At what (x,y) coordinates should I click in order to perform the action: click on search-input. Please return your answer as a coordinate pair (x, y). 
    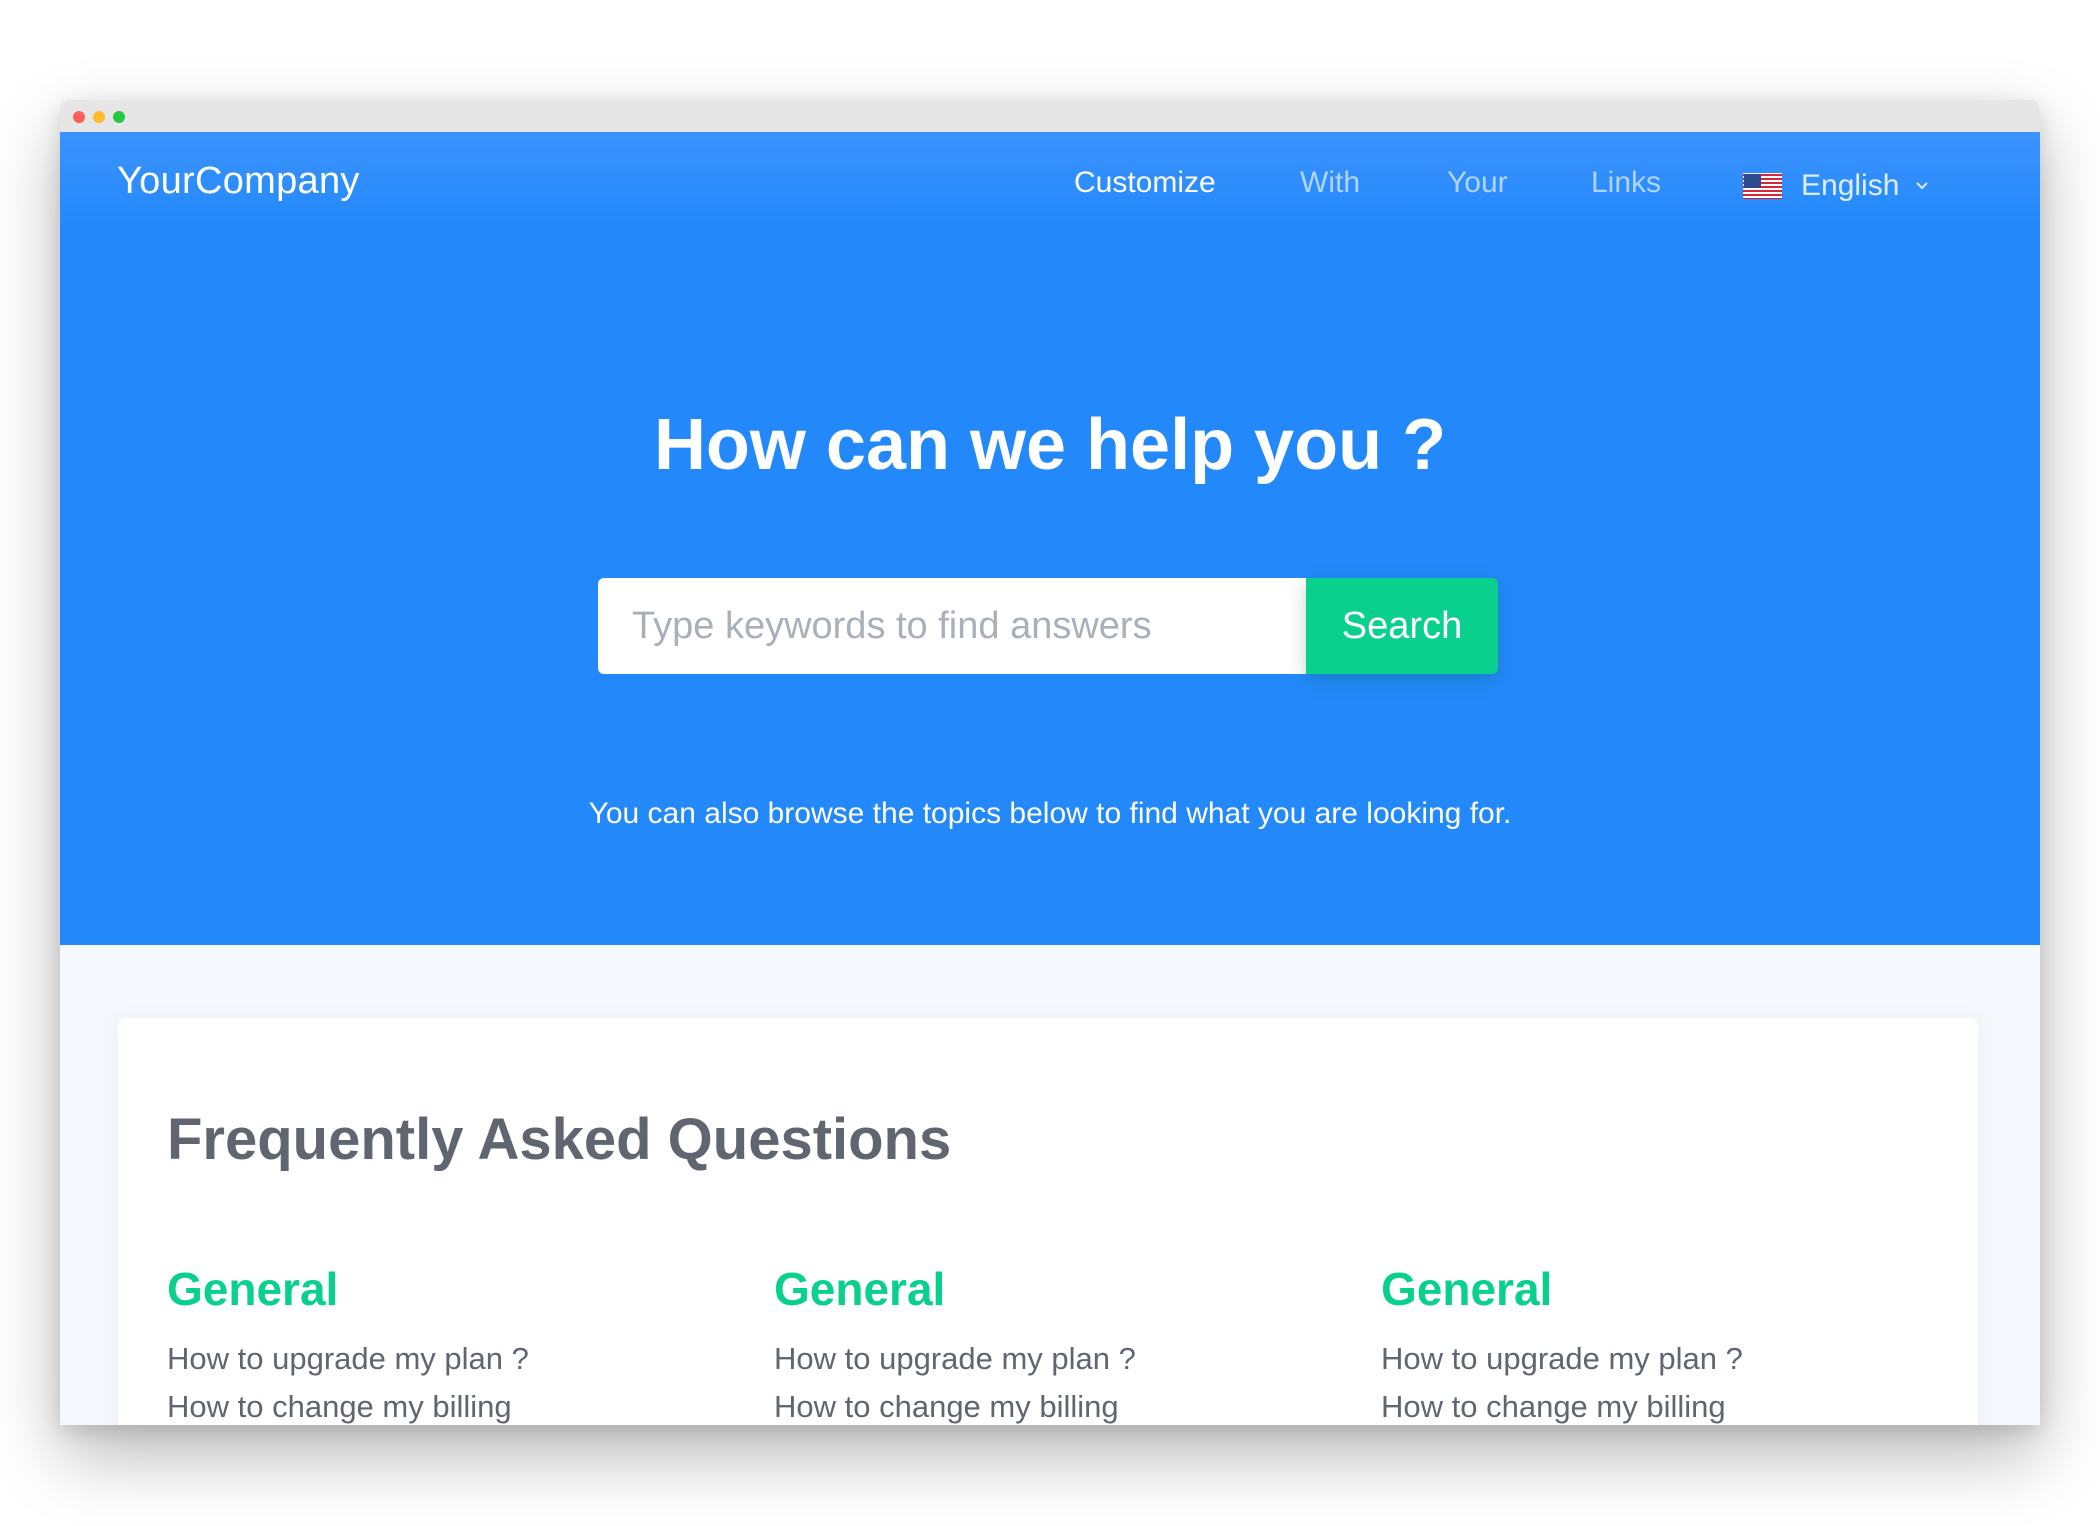
    Looking at the image, I should click on (952, 626).